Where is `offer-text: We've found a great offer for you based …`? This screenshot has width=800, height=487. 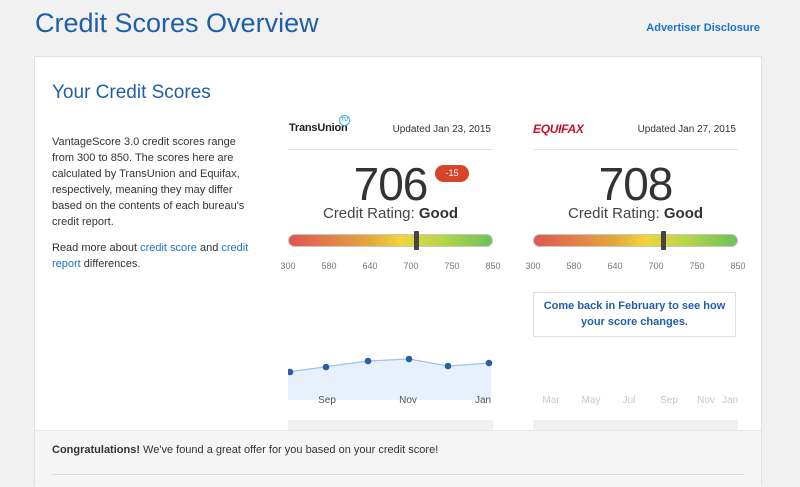 offer-text: We've found a great offer for you based … is located at coordinates (289, 450).